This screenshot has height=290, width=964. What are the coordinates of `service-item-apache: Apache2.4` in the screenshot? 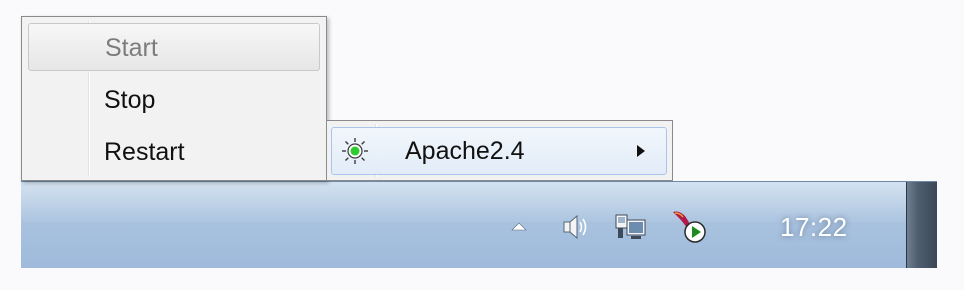 It's located at (499, 151).